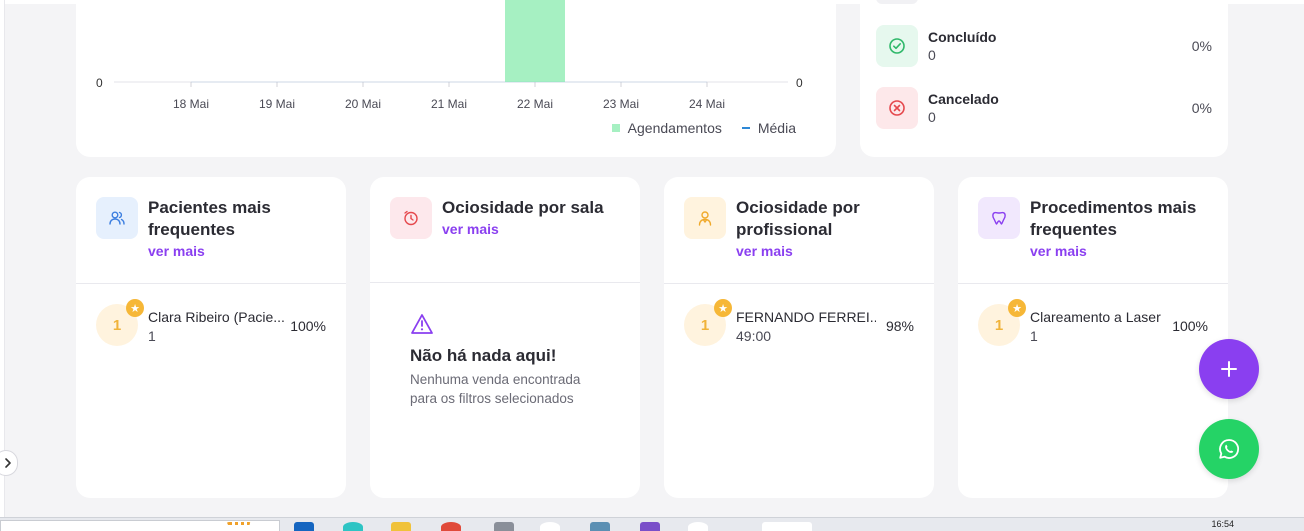  I want to click on left-rail, so click(2, 258).